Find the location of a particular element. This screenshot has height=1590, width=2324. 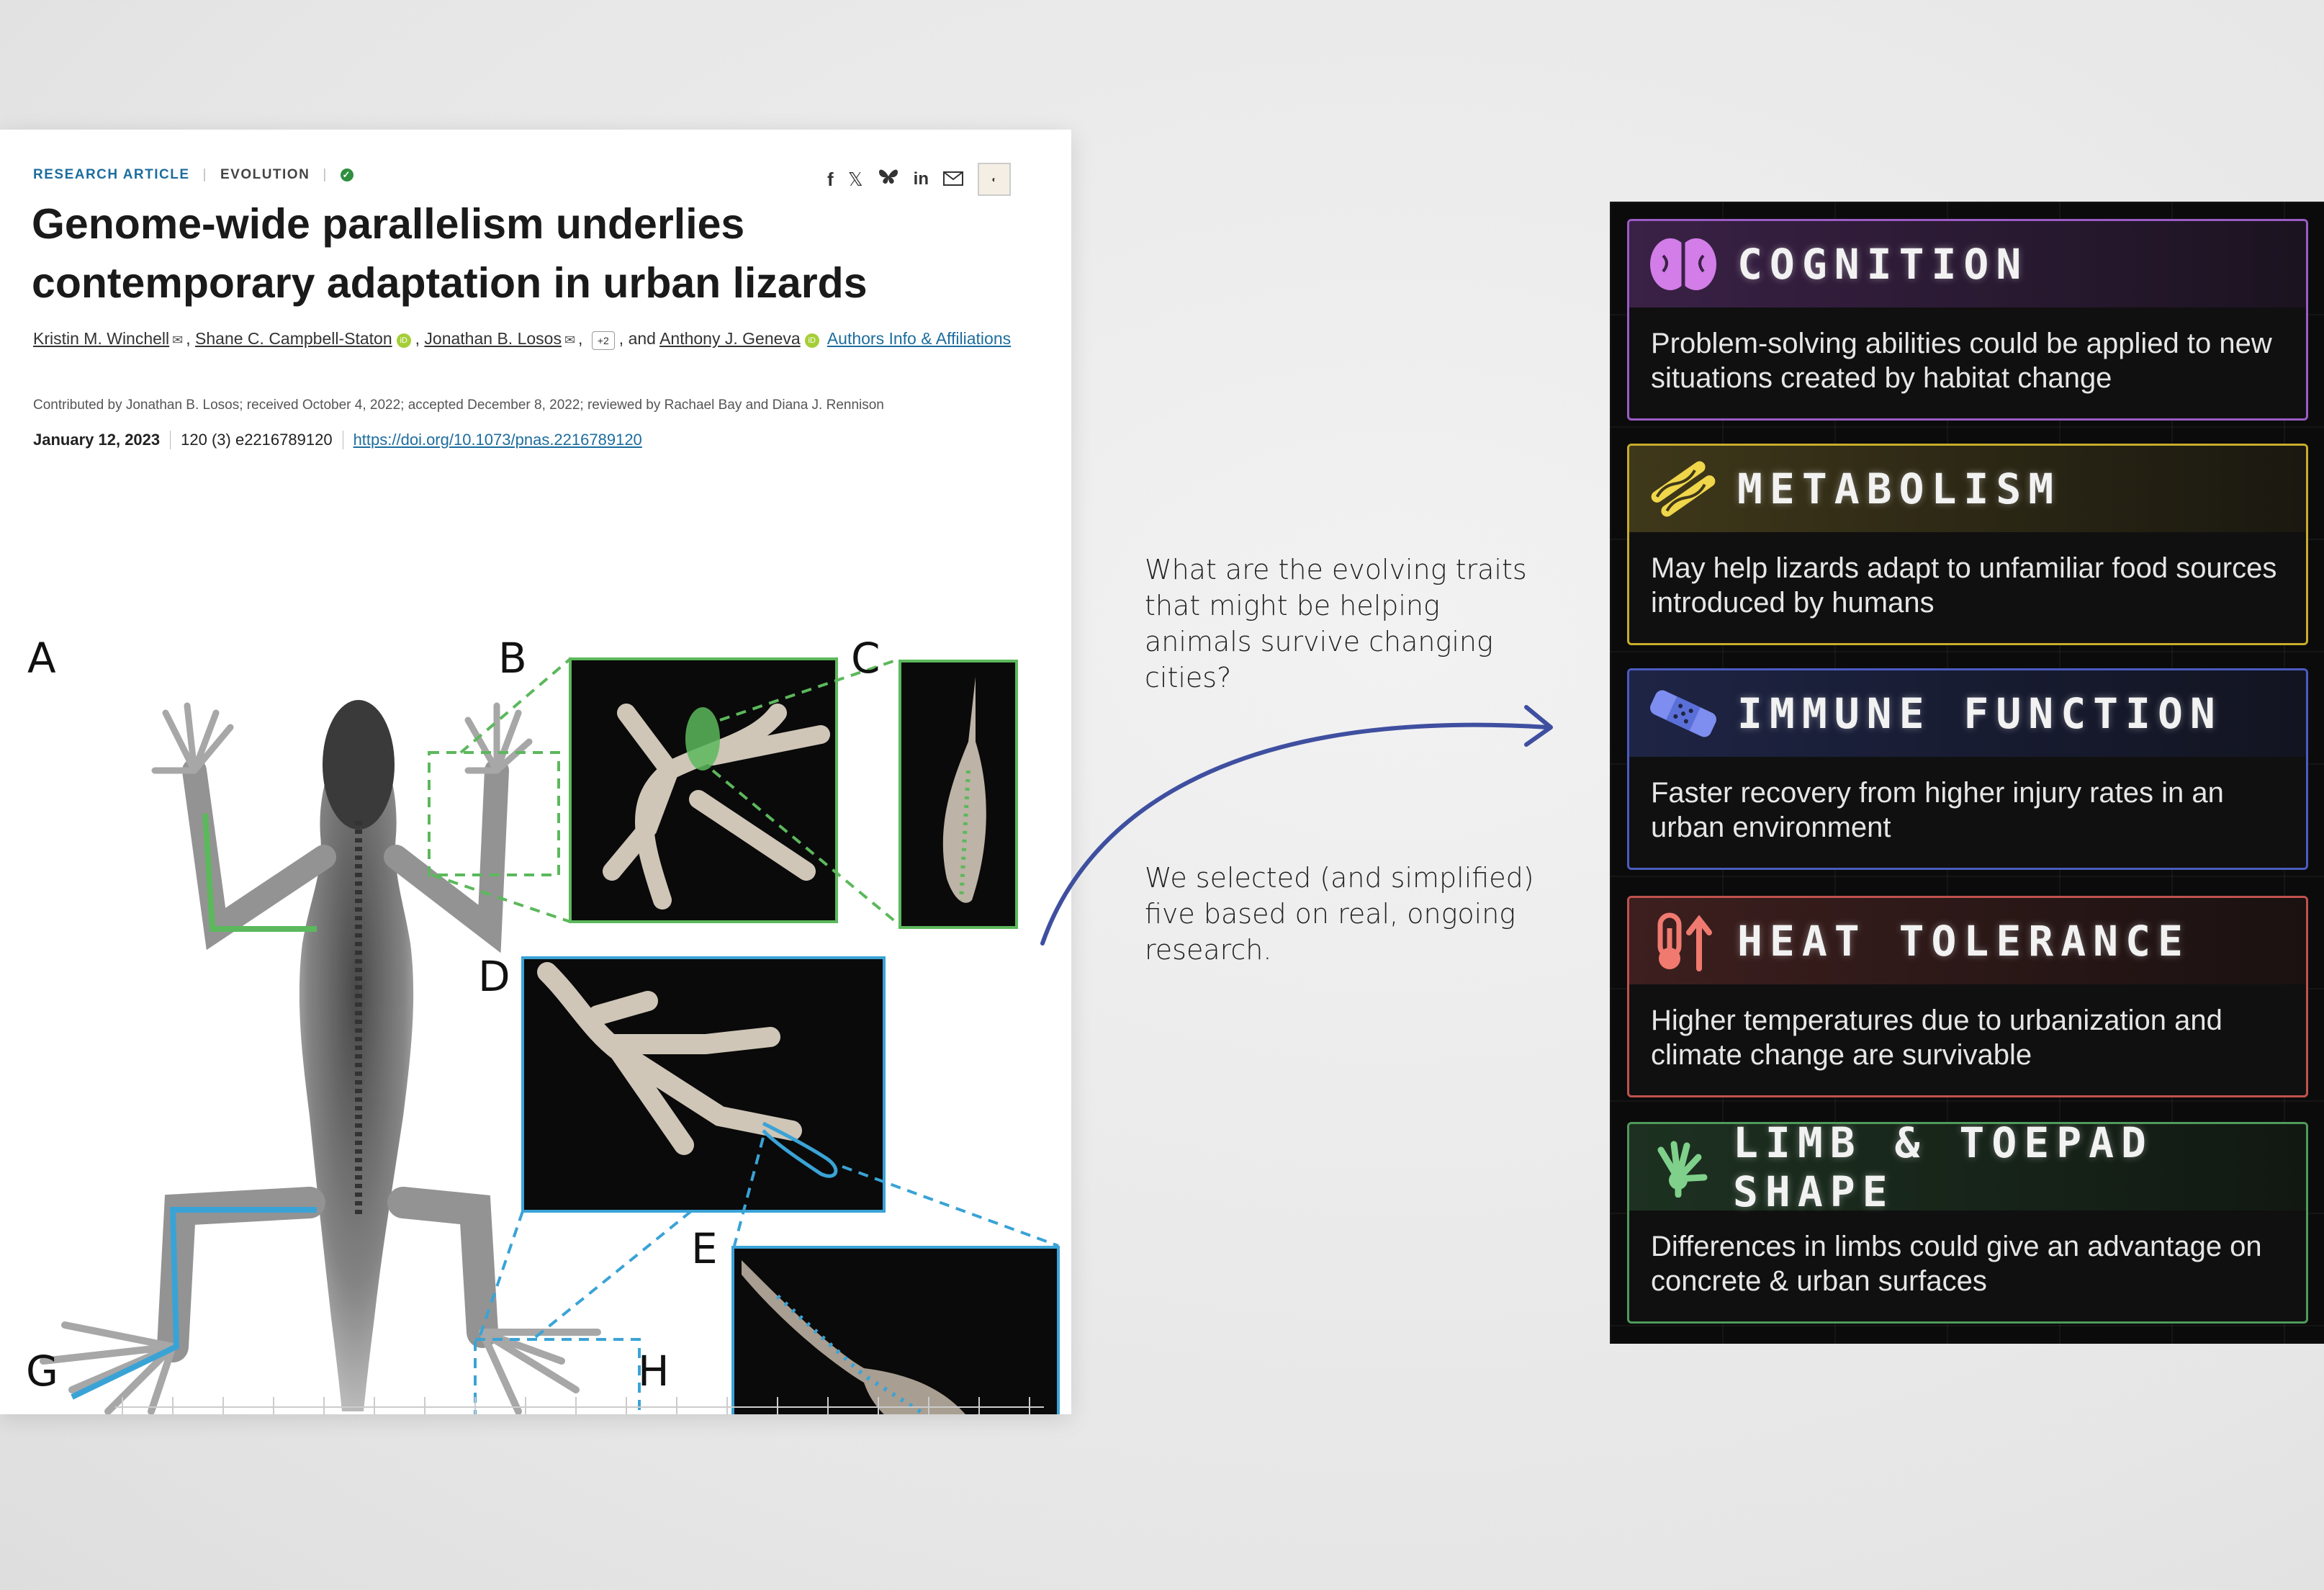

brain-icon is located at coordinates (1683, 264).